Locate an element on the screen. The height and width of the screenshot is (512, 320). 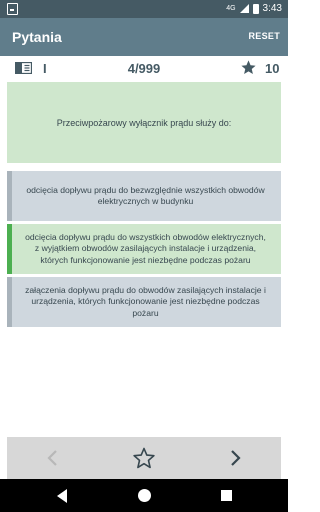
notification-icon is located at coordinates (12, 9).